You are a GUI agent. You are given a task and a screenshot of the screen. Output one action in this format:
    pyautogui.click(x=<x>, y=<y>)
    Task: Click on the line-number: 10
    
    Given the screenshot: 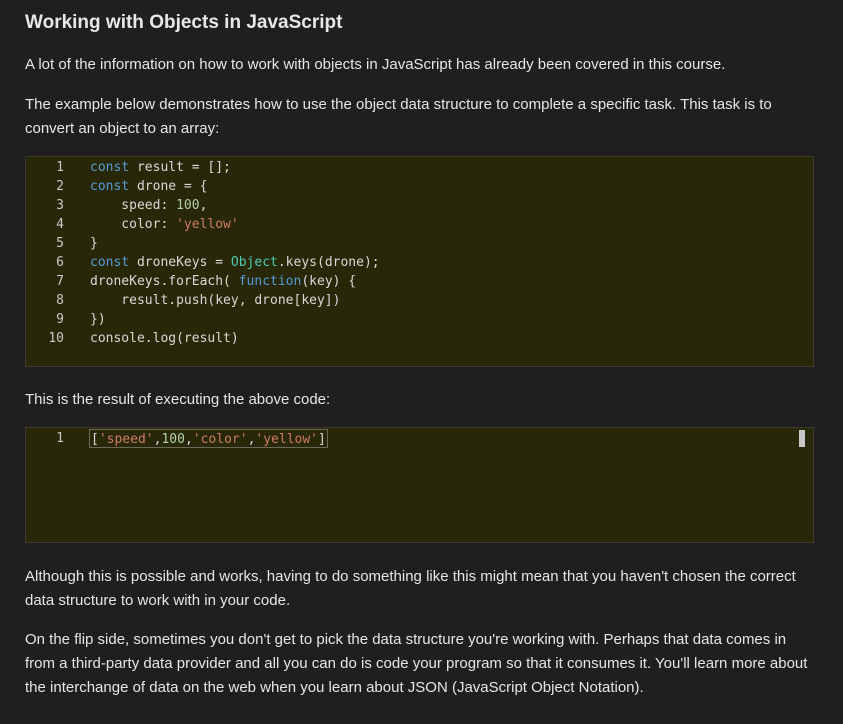 What is the action you would take?
    pyautogui.click(x=56, y=338)
    